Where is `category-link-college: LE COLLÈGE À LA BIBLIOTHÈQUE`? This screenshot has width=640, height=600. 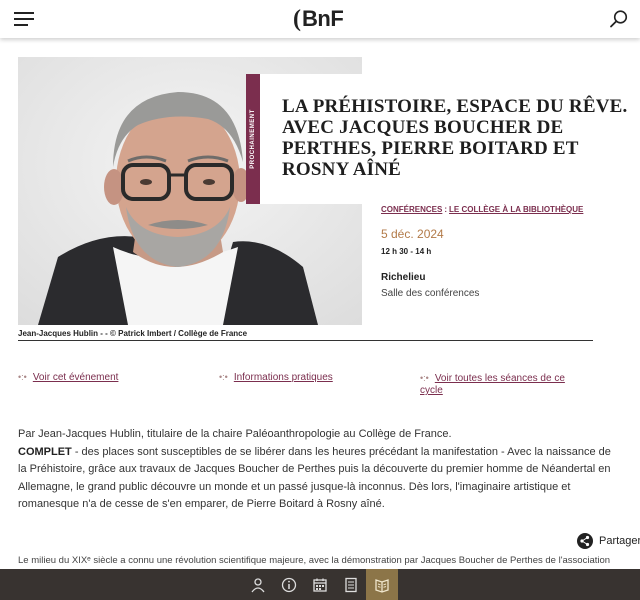
category-link-college: LE COLLÈGE À LA BIBLIOTHÈQUE is located at coordinates (516, 209).